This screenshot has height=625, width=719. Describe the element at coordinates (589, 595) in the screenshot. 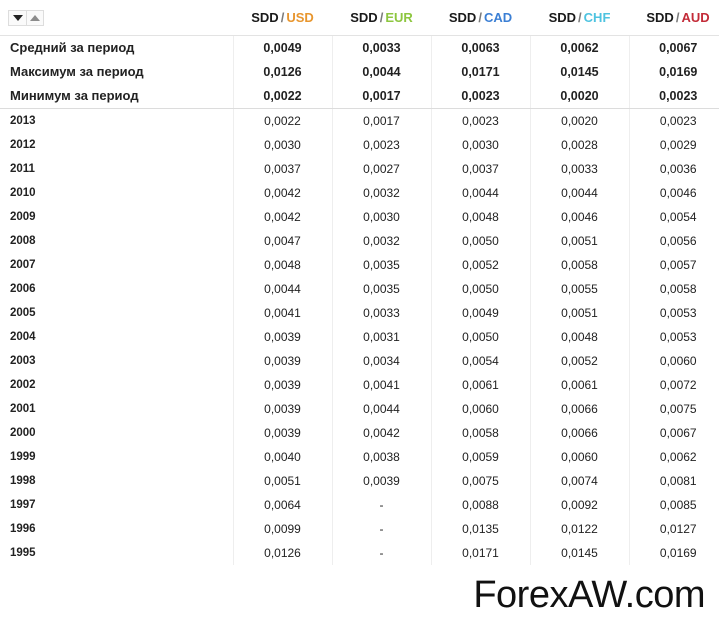

I see `site-watermark: ForexAW.com` at that location.